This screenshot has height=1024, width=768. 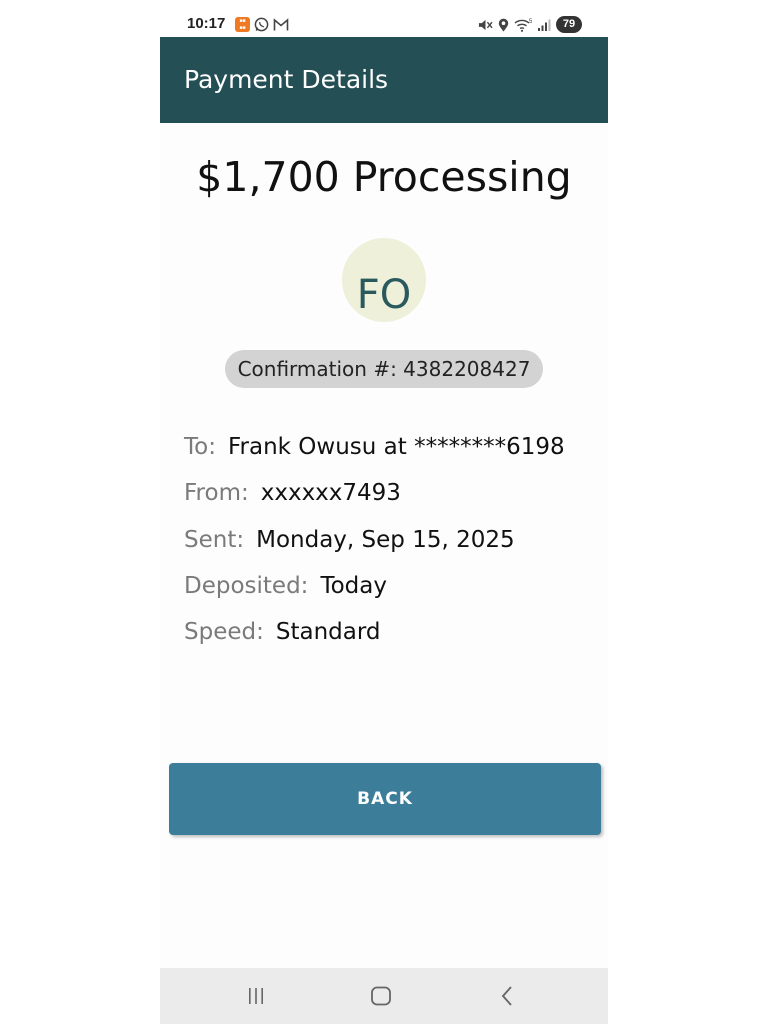 What do you see at coordinates (330, 493) in the screenshot?
I see `detail-value: xxxxxx7493` at bounding box center [330, 493].